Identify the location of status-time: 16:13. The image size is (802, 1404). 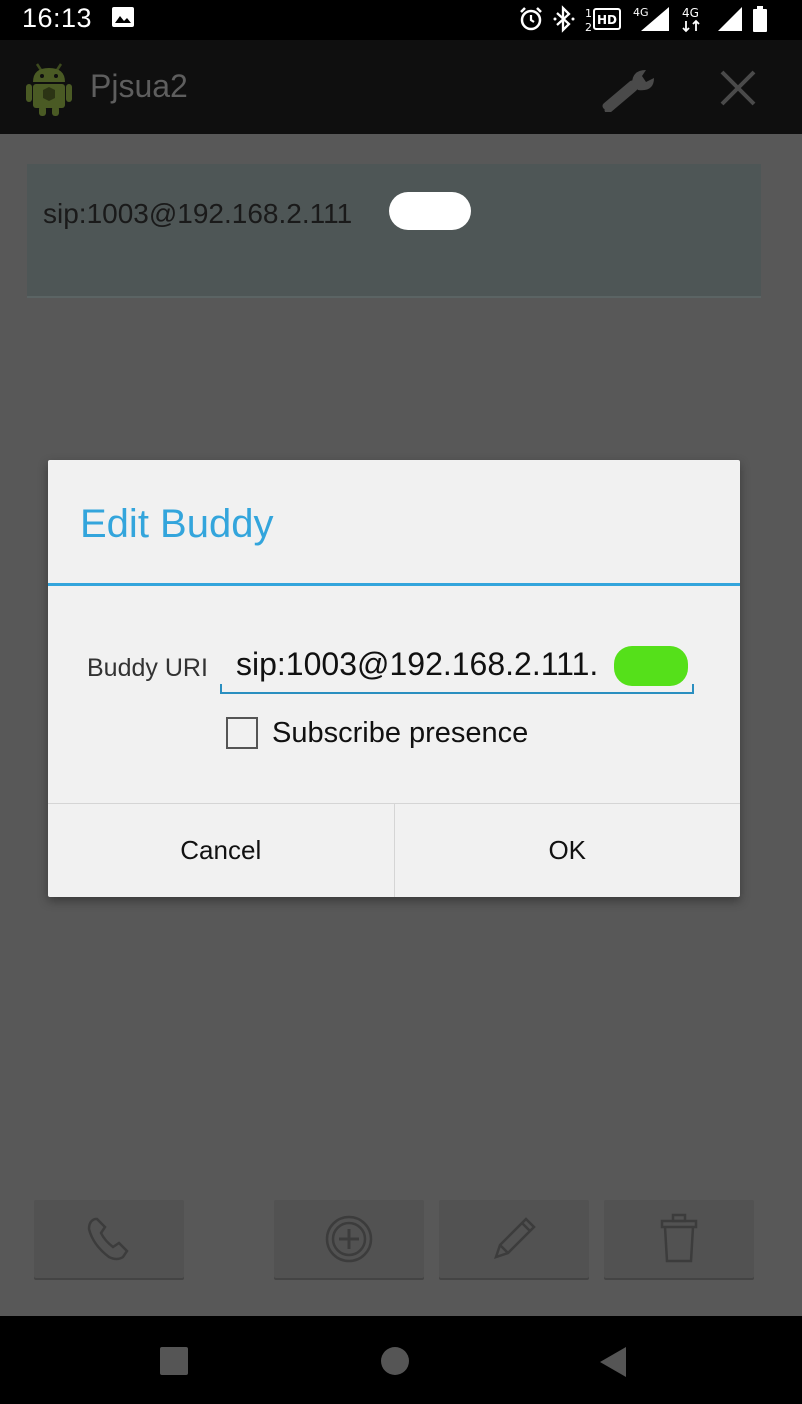
(57, 18).